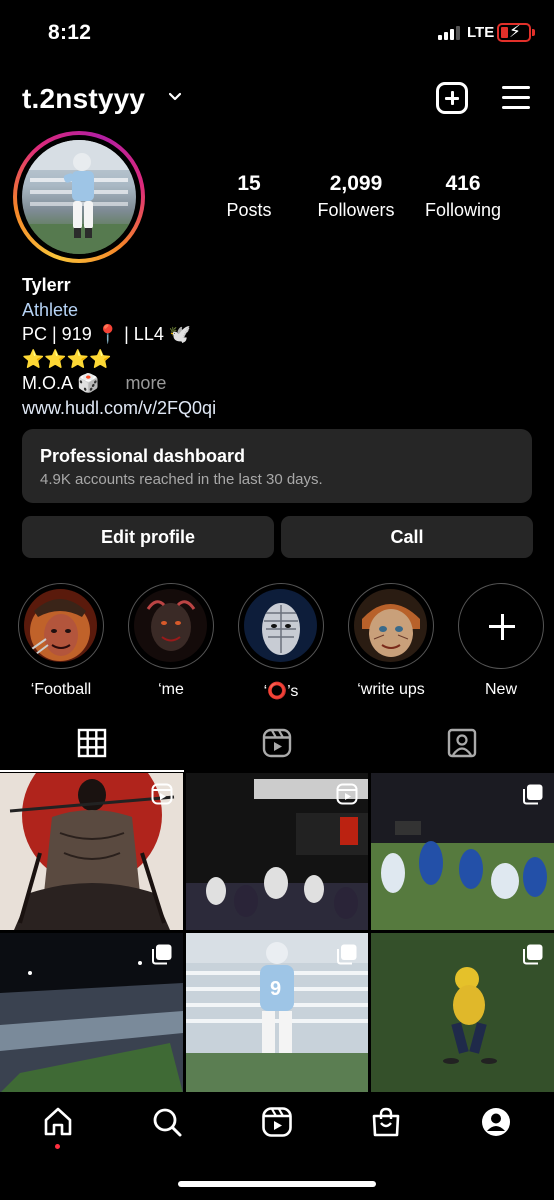 The image size is (554, 1200). I want to click on shop-icon, so click(386, 1122).